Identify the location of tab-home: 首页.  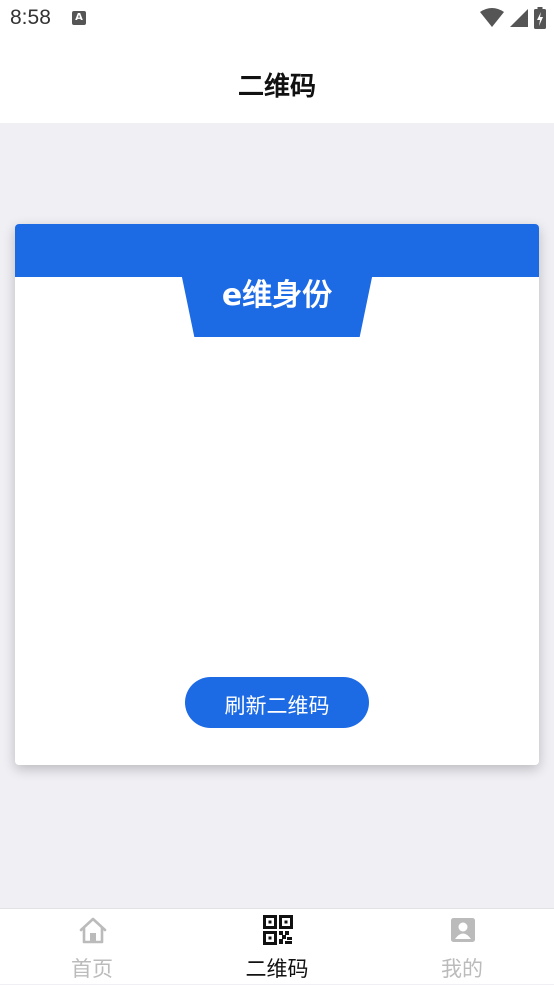
(92, 947).